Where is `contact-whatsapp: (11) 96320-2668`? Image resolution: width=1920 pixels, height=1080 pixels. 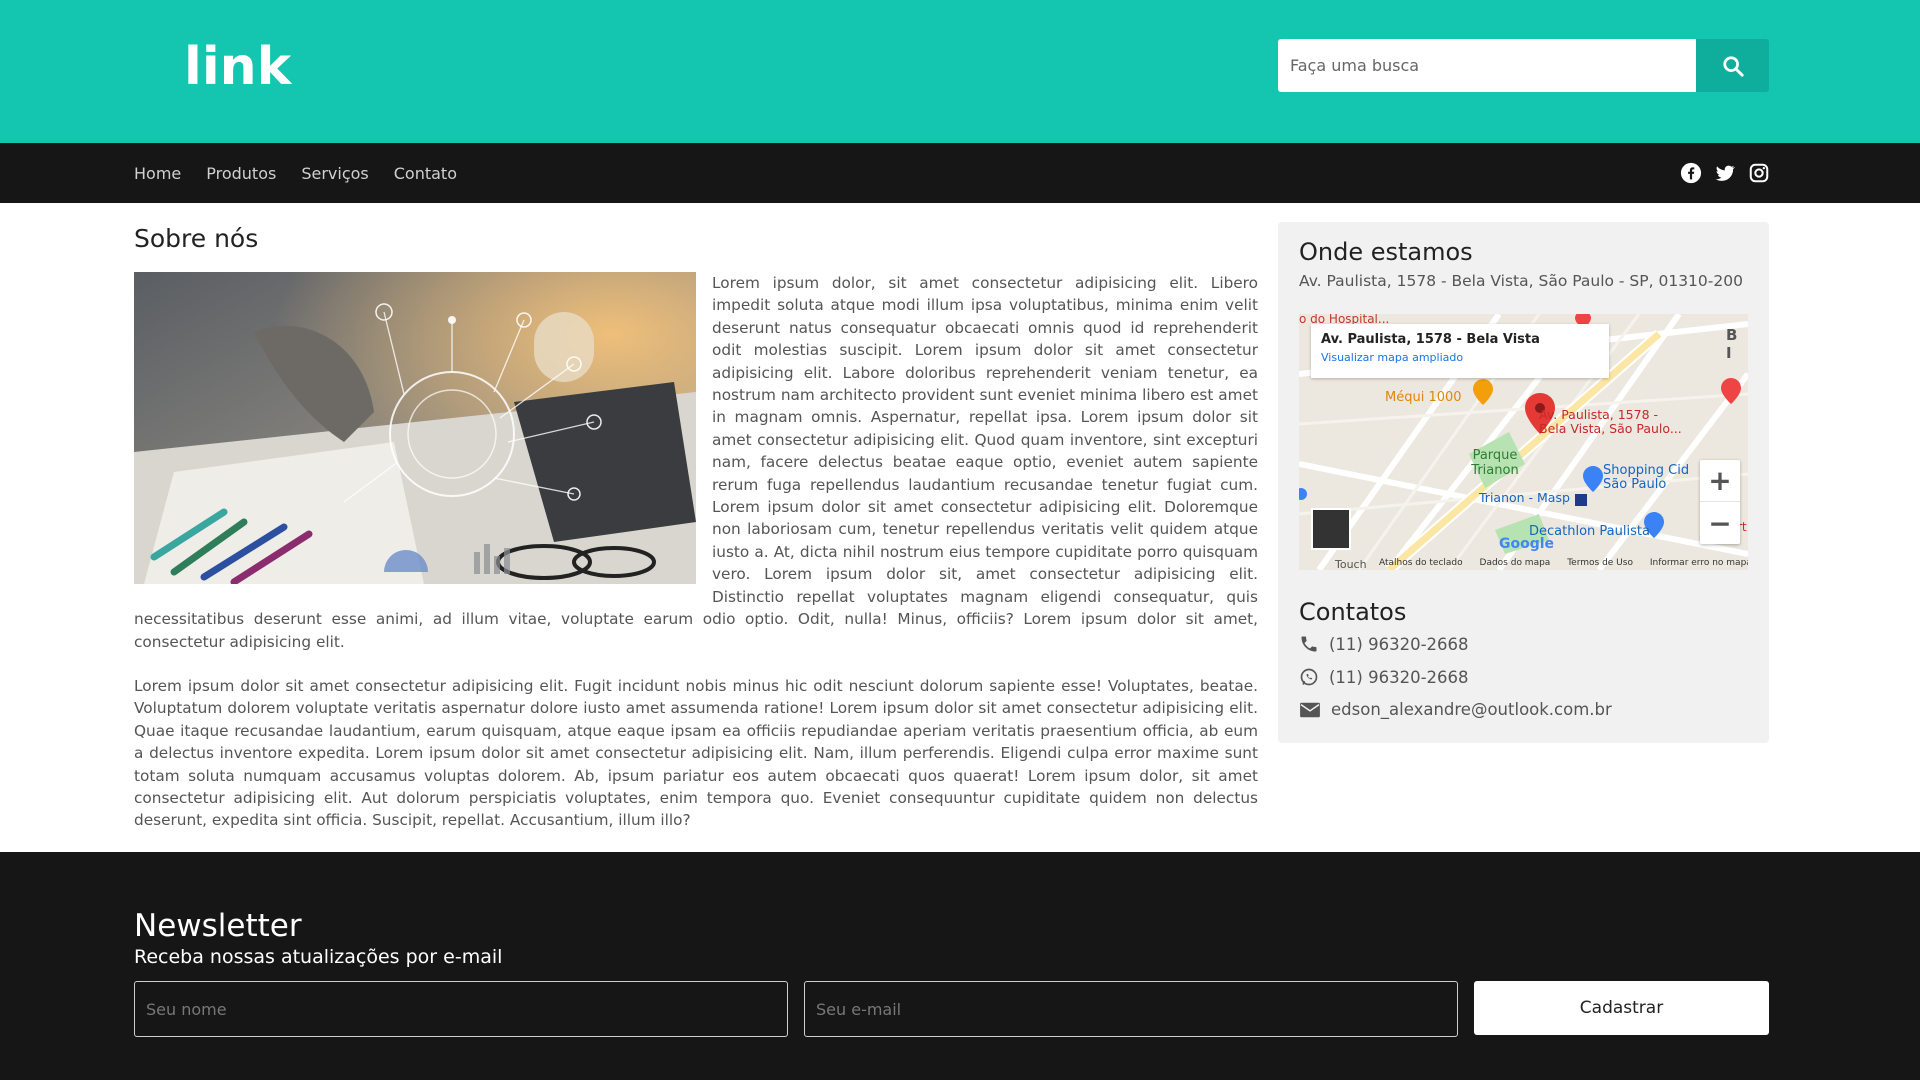 contact-whatsapp: (11) 96320-2668 is located at coordinates (1384, 677).